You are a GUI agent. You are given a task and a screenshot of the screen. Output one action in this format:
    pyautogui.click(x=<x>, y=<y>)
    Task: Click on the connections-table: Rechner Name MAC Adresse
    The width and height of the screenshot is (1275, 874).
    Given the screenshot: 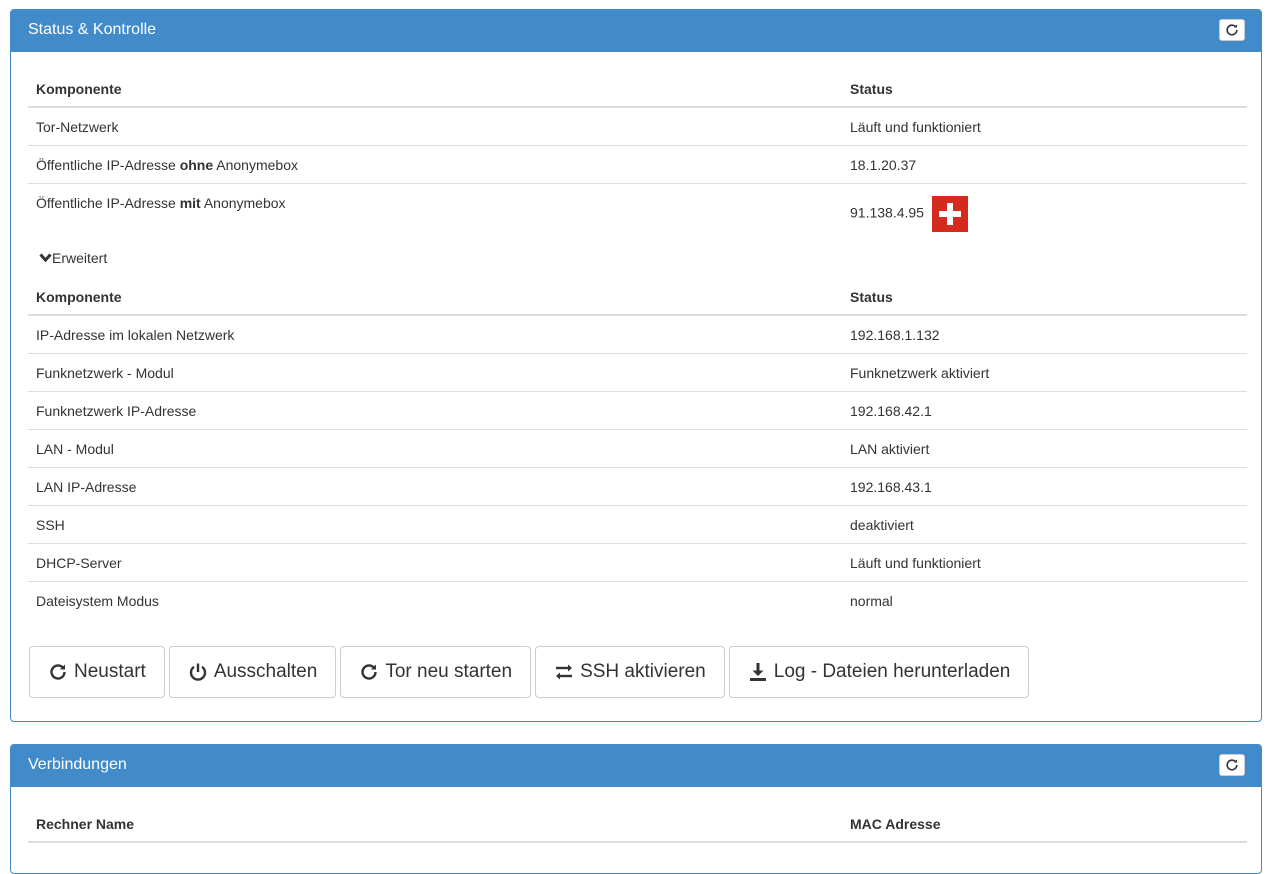 What is the action you would take?
    pyautogui.click(x=637, y=824)
    